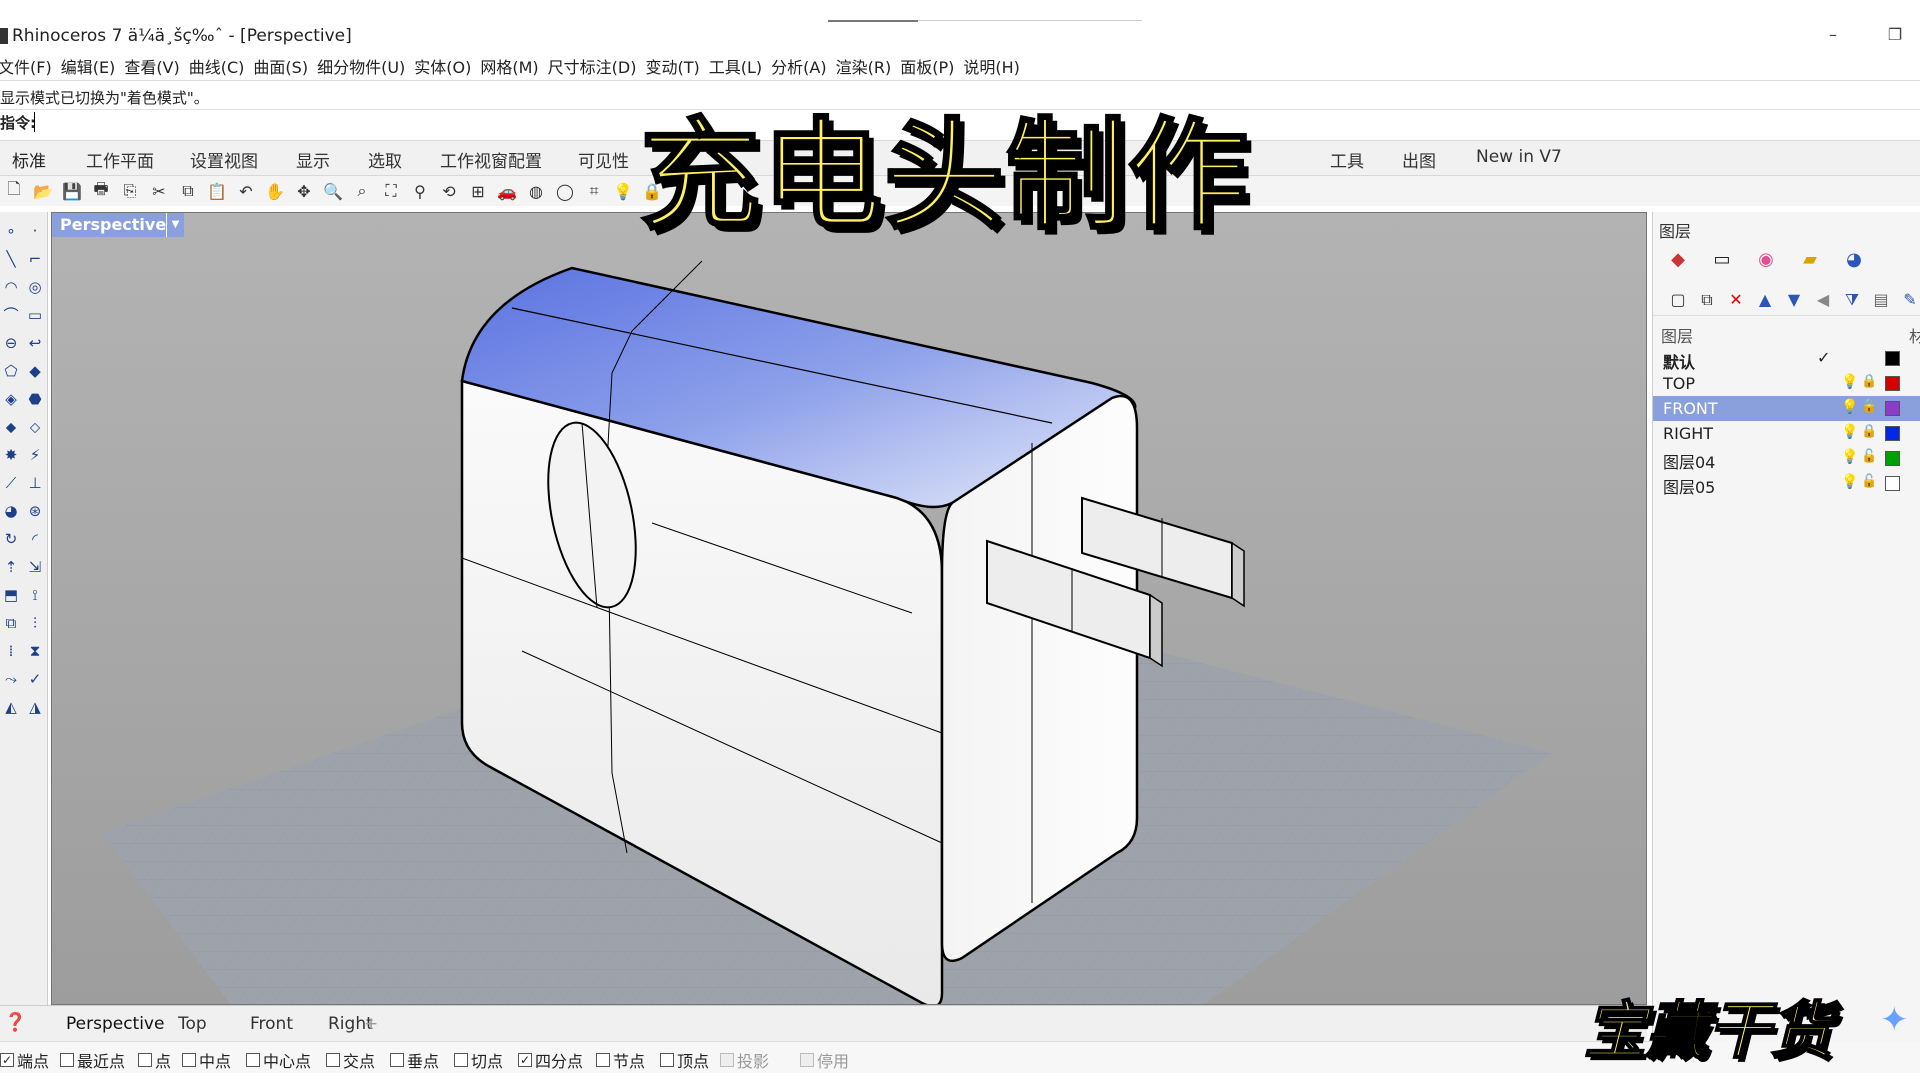  What do you see at coordinates (35, 455) in the screenshot?
I see `tool-icon: ⚡` at bounding box center [35, 455].